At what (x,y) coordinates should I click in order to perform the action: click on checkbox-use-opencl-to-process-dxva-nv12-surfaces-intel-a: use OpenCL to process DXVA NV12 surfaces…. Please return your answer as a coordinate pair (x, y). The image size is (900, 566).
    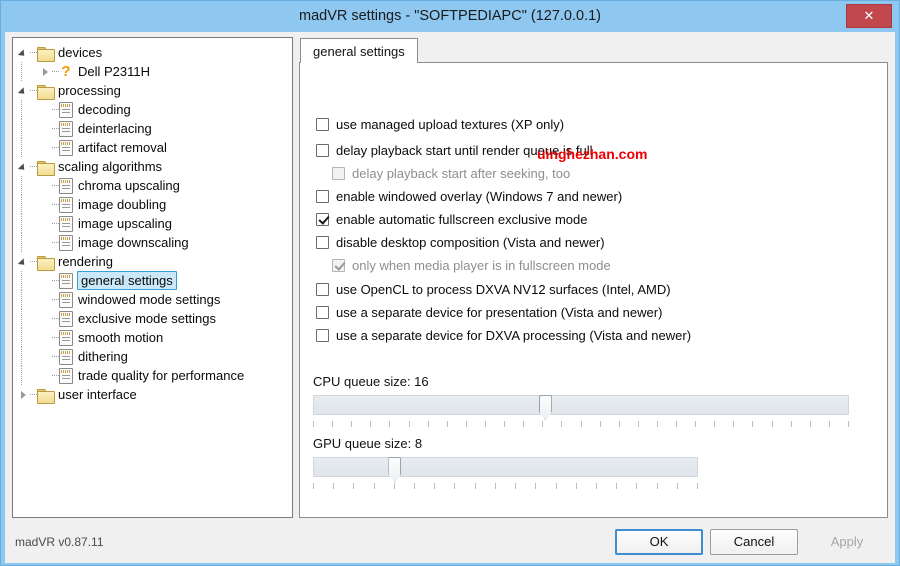
    Looking at the image, I should click on (493, 289).